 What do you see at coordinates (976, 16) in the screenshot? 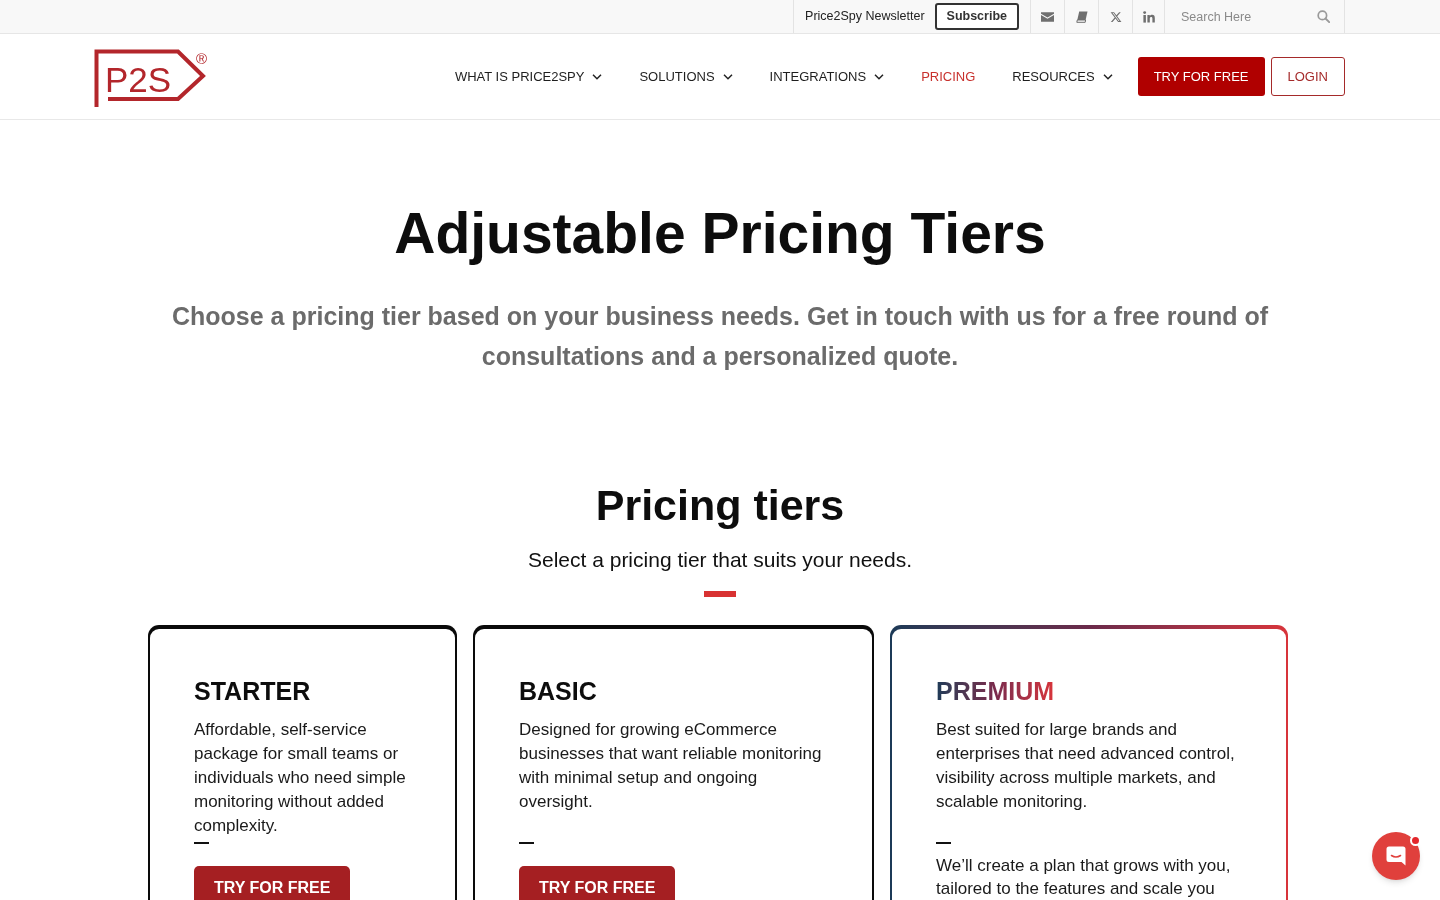
I see `subscribe-button: Subscribe` at bounding box center [976, 16].